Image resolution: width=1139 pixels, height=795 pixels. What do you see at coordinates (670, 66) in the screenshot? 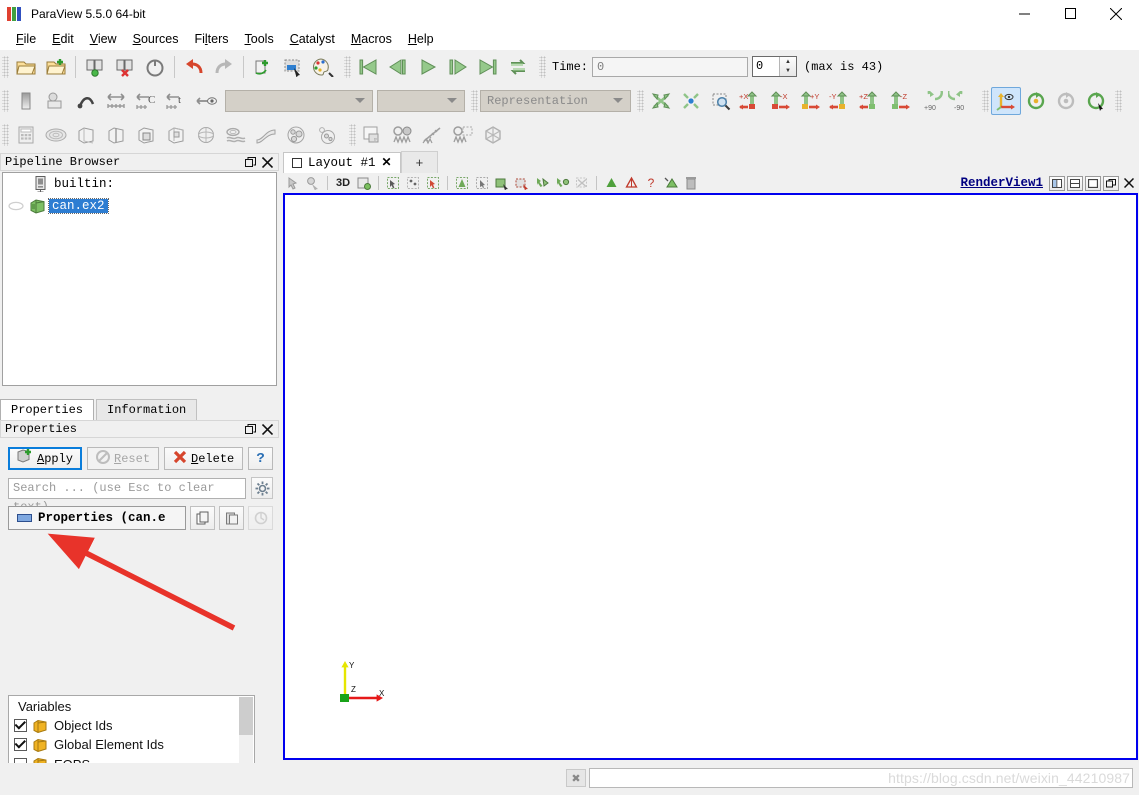
I see `time-input: 0` at bounding box center [670, 66].